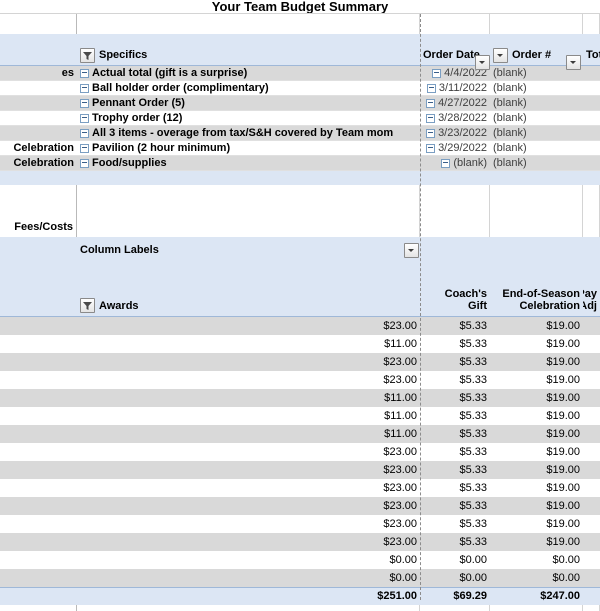 The width and height of the screenshot is (600, 611). What do you see at coordinates (67, 72) in the screenshot?
I see `pivot1-rowlabel-text: es` at bounding box center [67, 72].